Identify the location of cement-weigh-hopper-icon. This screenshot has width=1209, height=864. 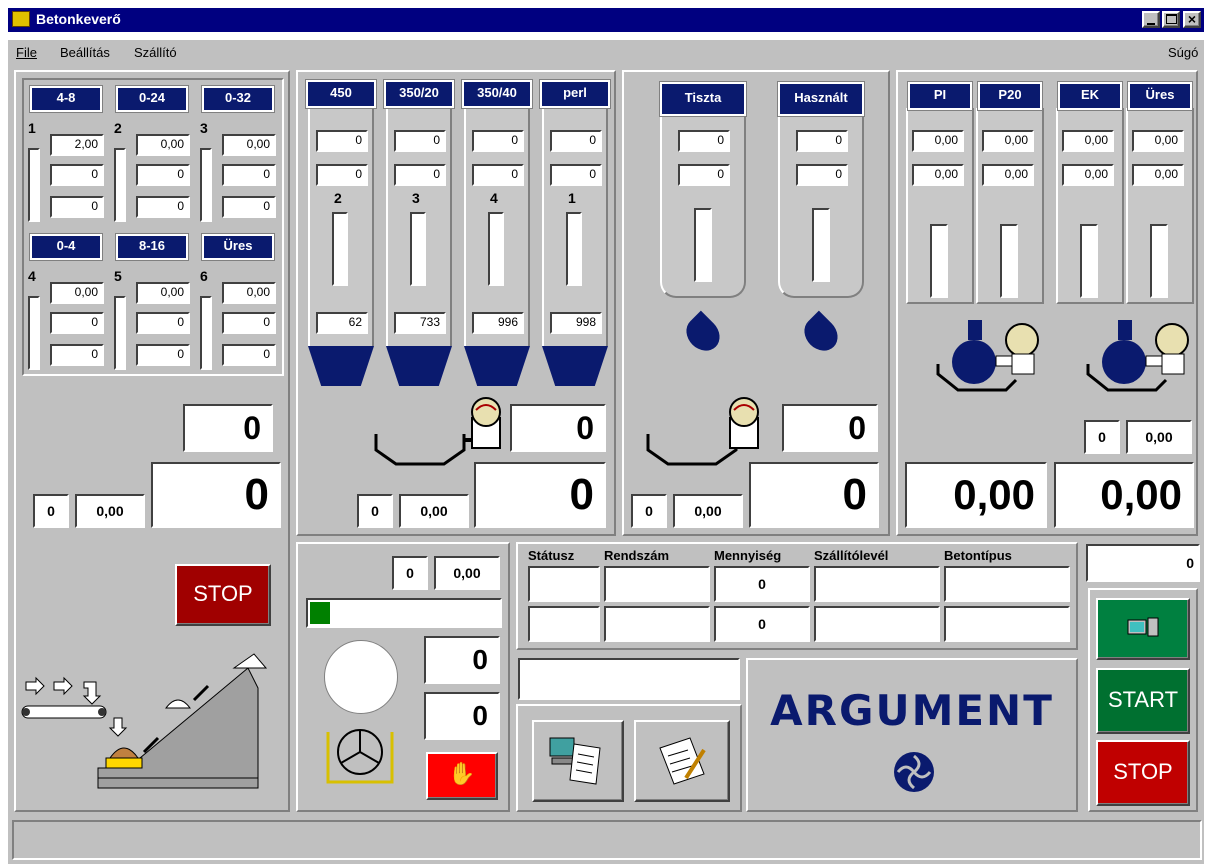
(437, 431).